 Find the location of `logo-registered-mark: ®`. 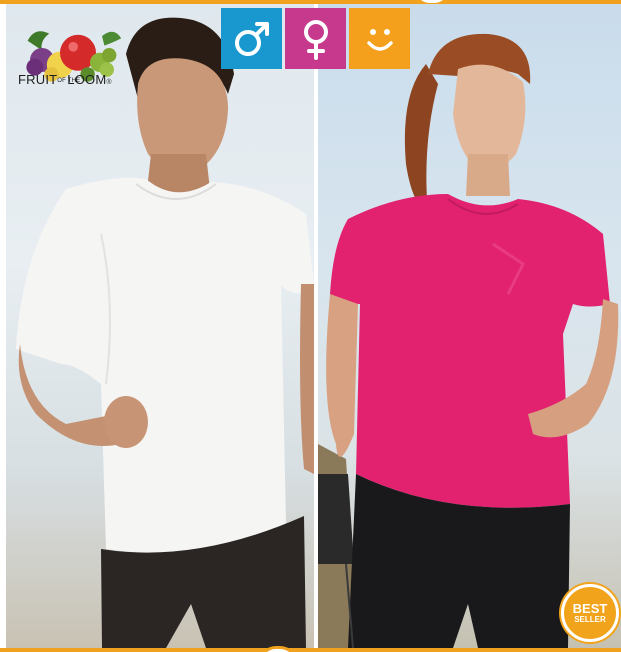

logo-registered-mark: ® is located at coordinates (109, 82).